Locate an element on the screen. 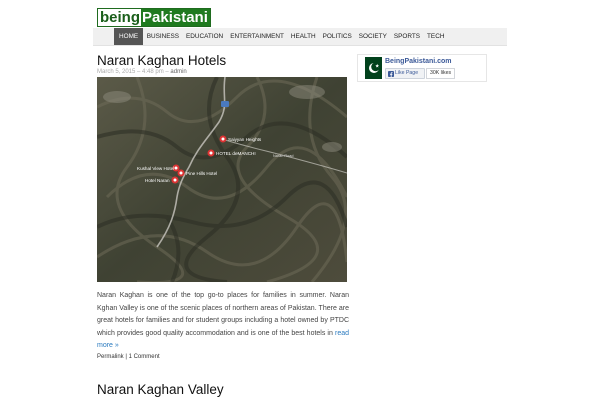  nav-item-entertainment: ENTERTAINMENT is located at coordinates (257, 36).